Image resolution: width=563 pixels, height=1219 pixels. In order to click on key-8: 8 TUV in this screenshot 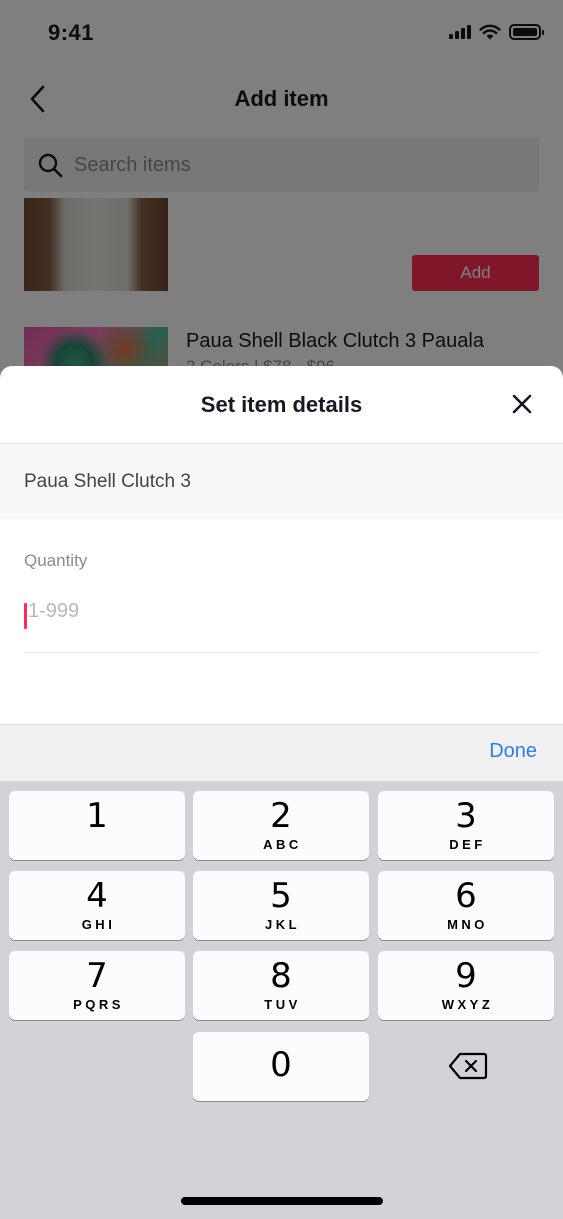, I will do `click(281, 985)`.